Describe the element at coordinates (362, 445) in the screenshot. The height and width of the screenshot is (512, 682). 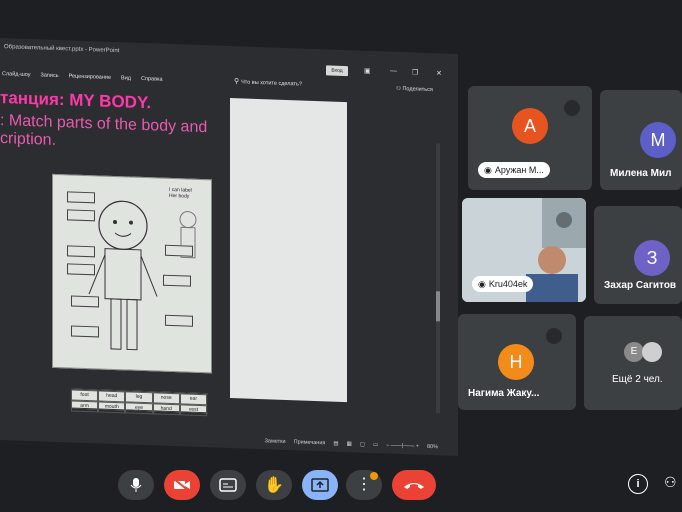
I see `reading-view-icon: ▢` at that location.